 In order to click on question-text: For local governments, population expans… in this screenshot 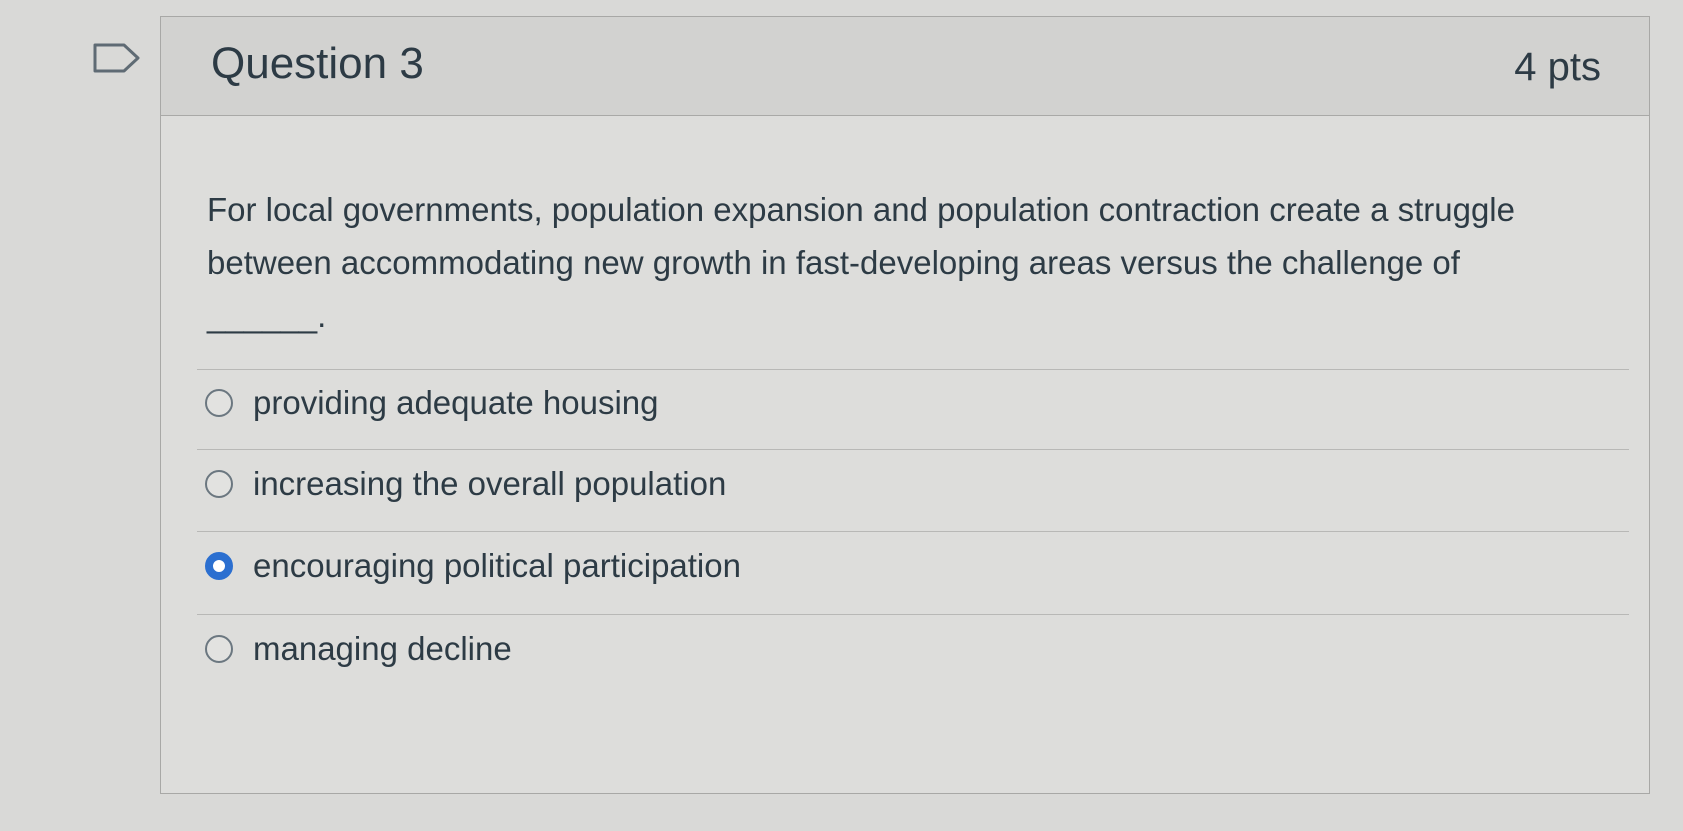, I will do `click(861, 262)`.